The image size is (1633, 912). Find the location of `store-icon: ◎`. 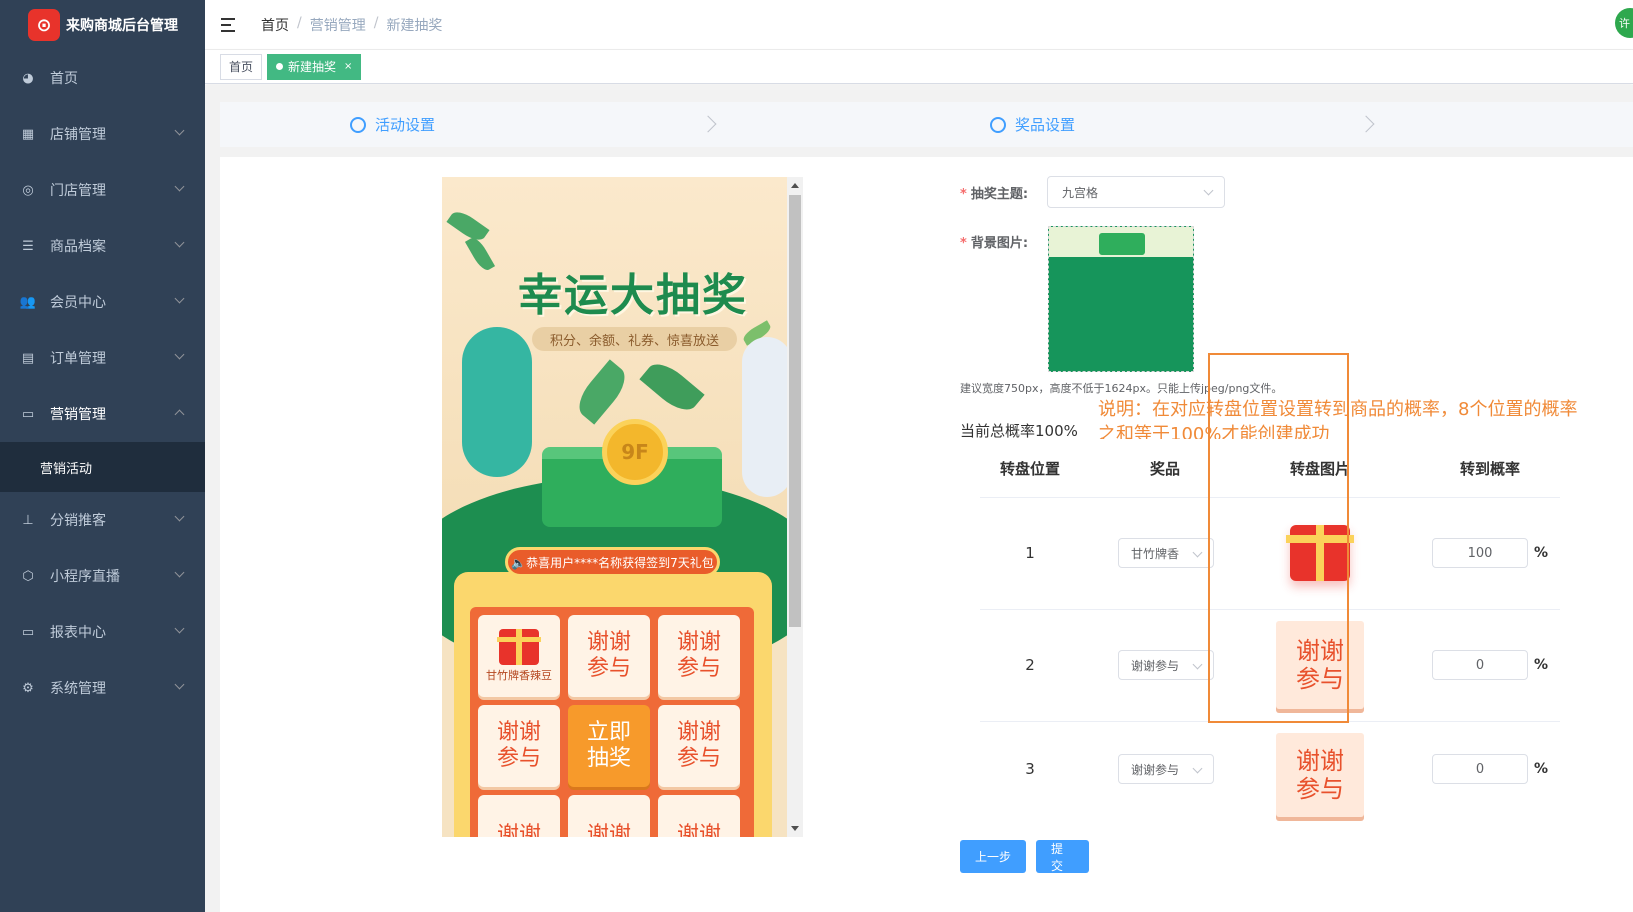

store-icon: ◎ is located at coordinates (28, 190).